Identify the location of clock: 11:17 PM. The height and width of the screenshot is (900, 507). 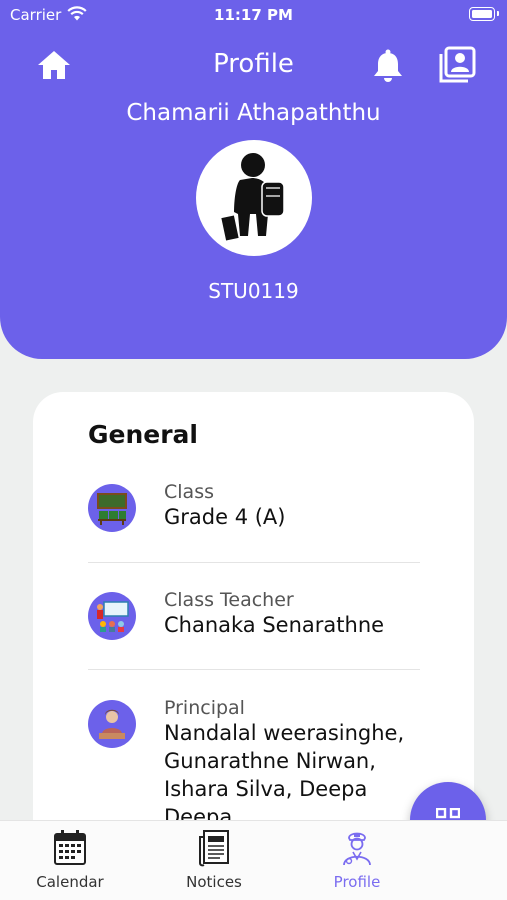
(253, 15).